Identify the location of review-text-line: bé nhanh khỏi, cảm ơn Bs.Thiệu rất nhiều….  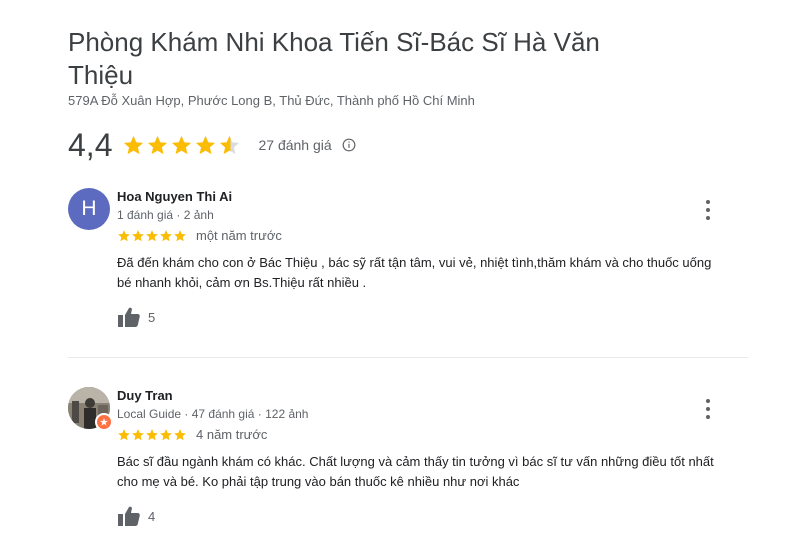
(242, 282).